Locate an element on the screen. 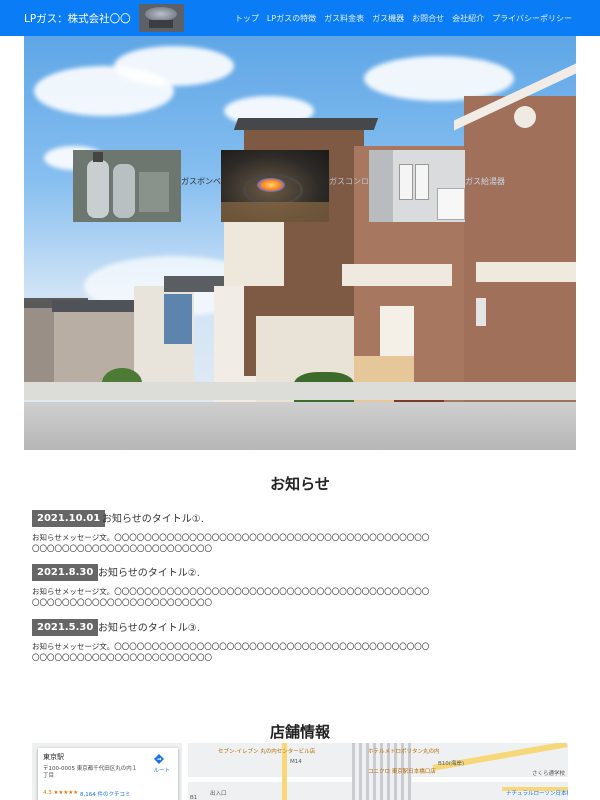  map-label: さくら通学校 is located at coordinates (549, 774).